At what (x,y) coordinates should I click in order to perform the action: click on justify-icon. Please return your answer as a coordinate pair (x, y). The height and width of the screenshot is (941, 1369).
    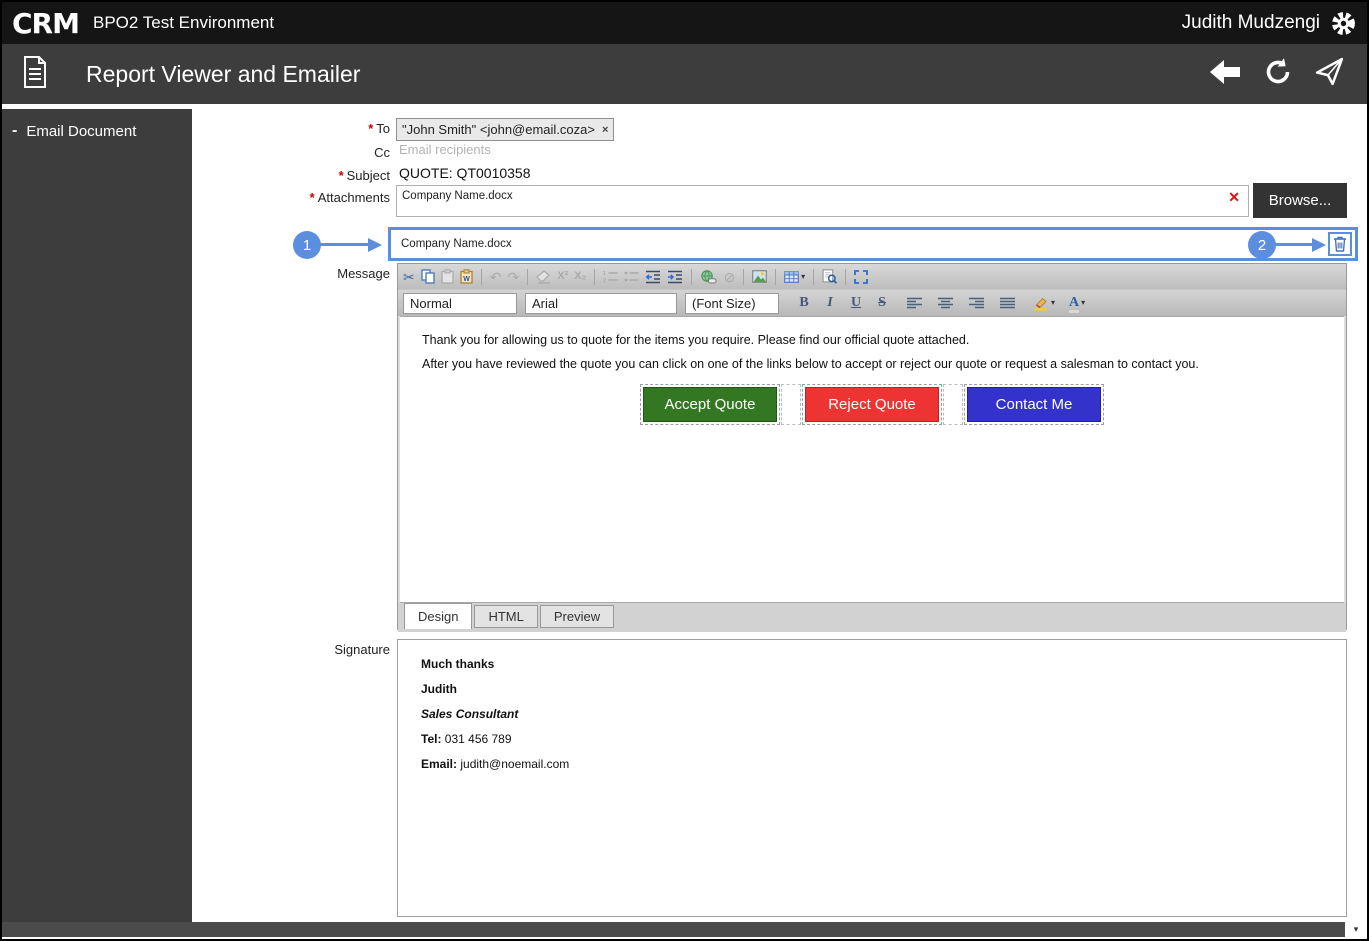
    Looking at the image, I should click on (1007, 303).